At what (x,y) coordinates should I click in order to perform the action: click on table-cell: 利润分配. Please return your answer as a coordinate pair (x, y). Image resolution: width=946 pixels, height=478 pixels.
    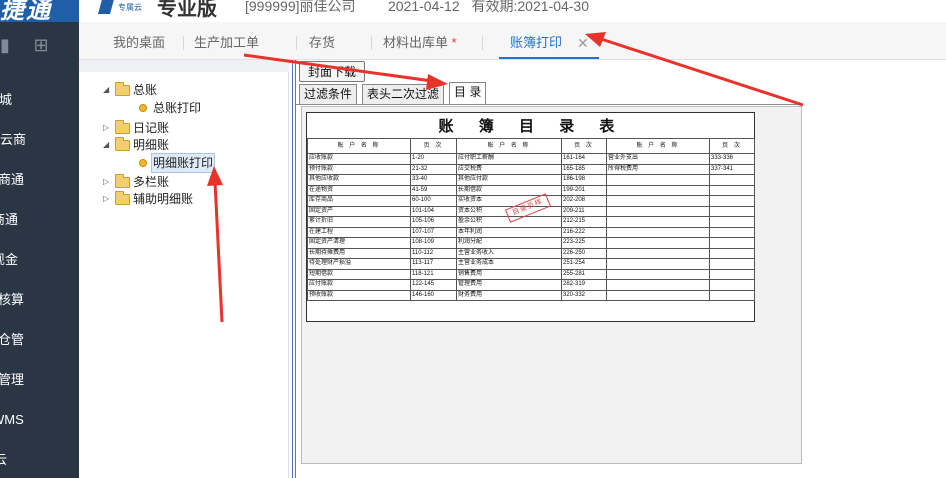
    Looking at the image, I should click on (509, 243).